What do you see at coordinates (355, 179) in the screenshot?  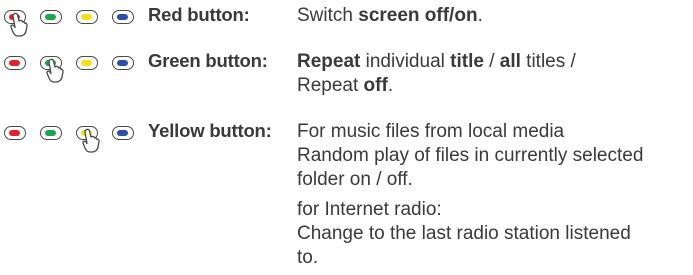 I see `description-text: folder on / off.` at bounding box center [355, 179].